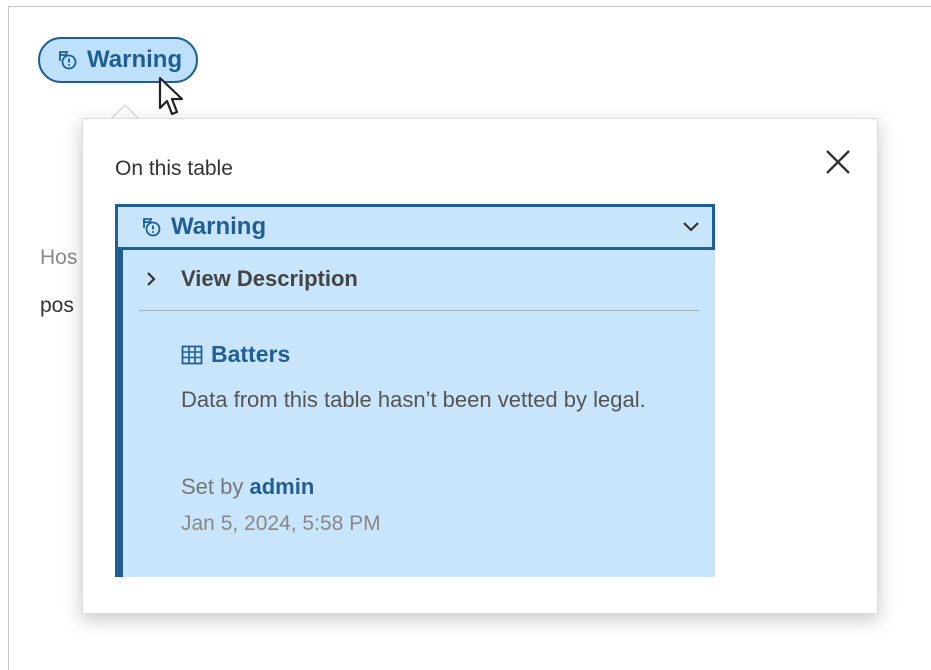 This screenshot has width=931, height=670. I want to click on close-icon, so click(838, 162).